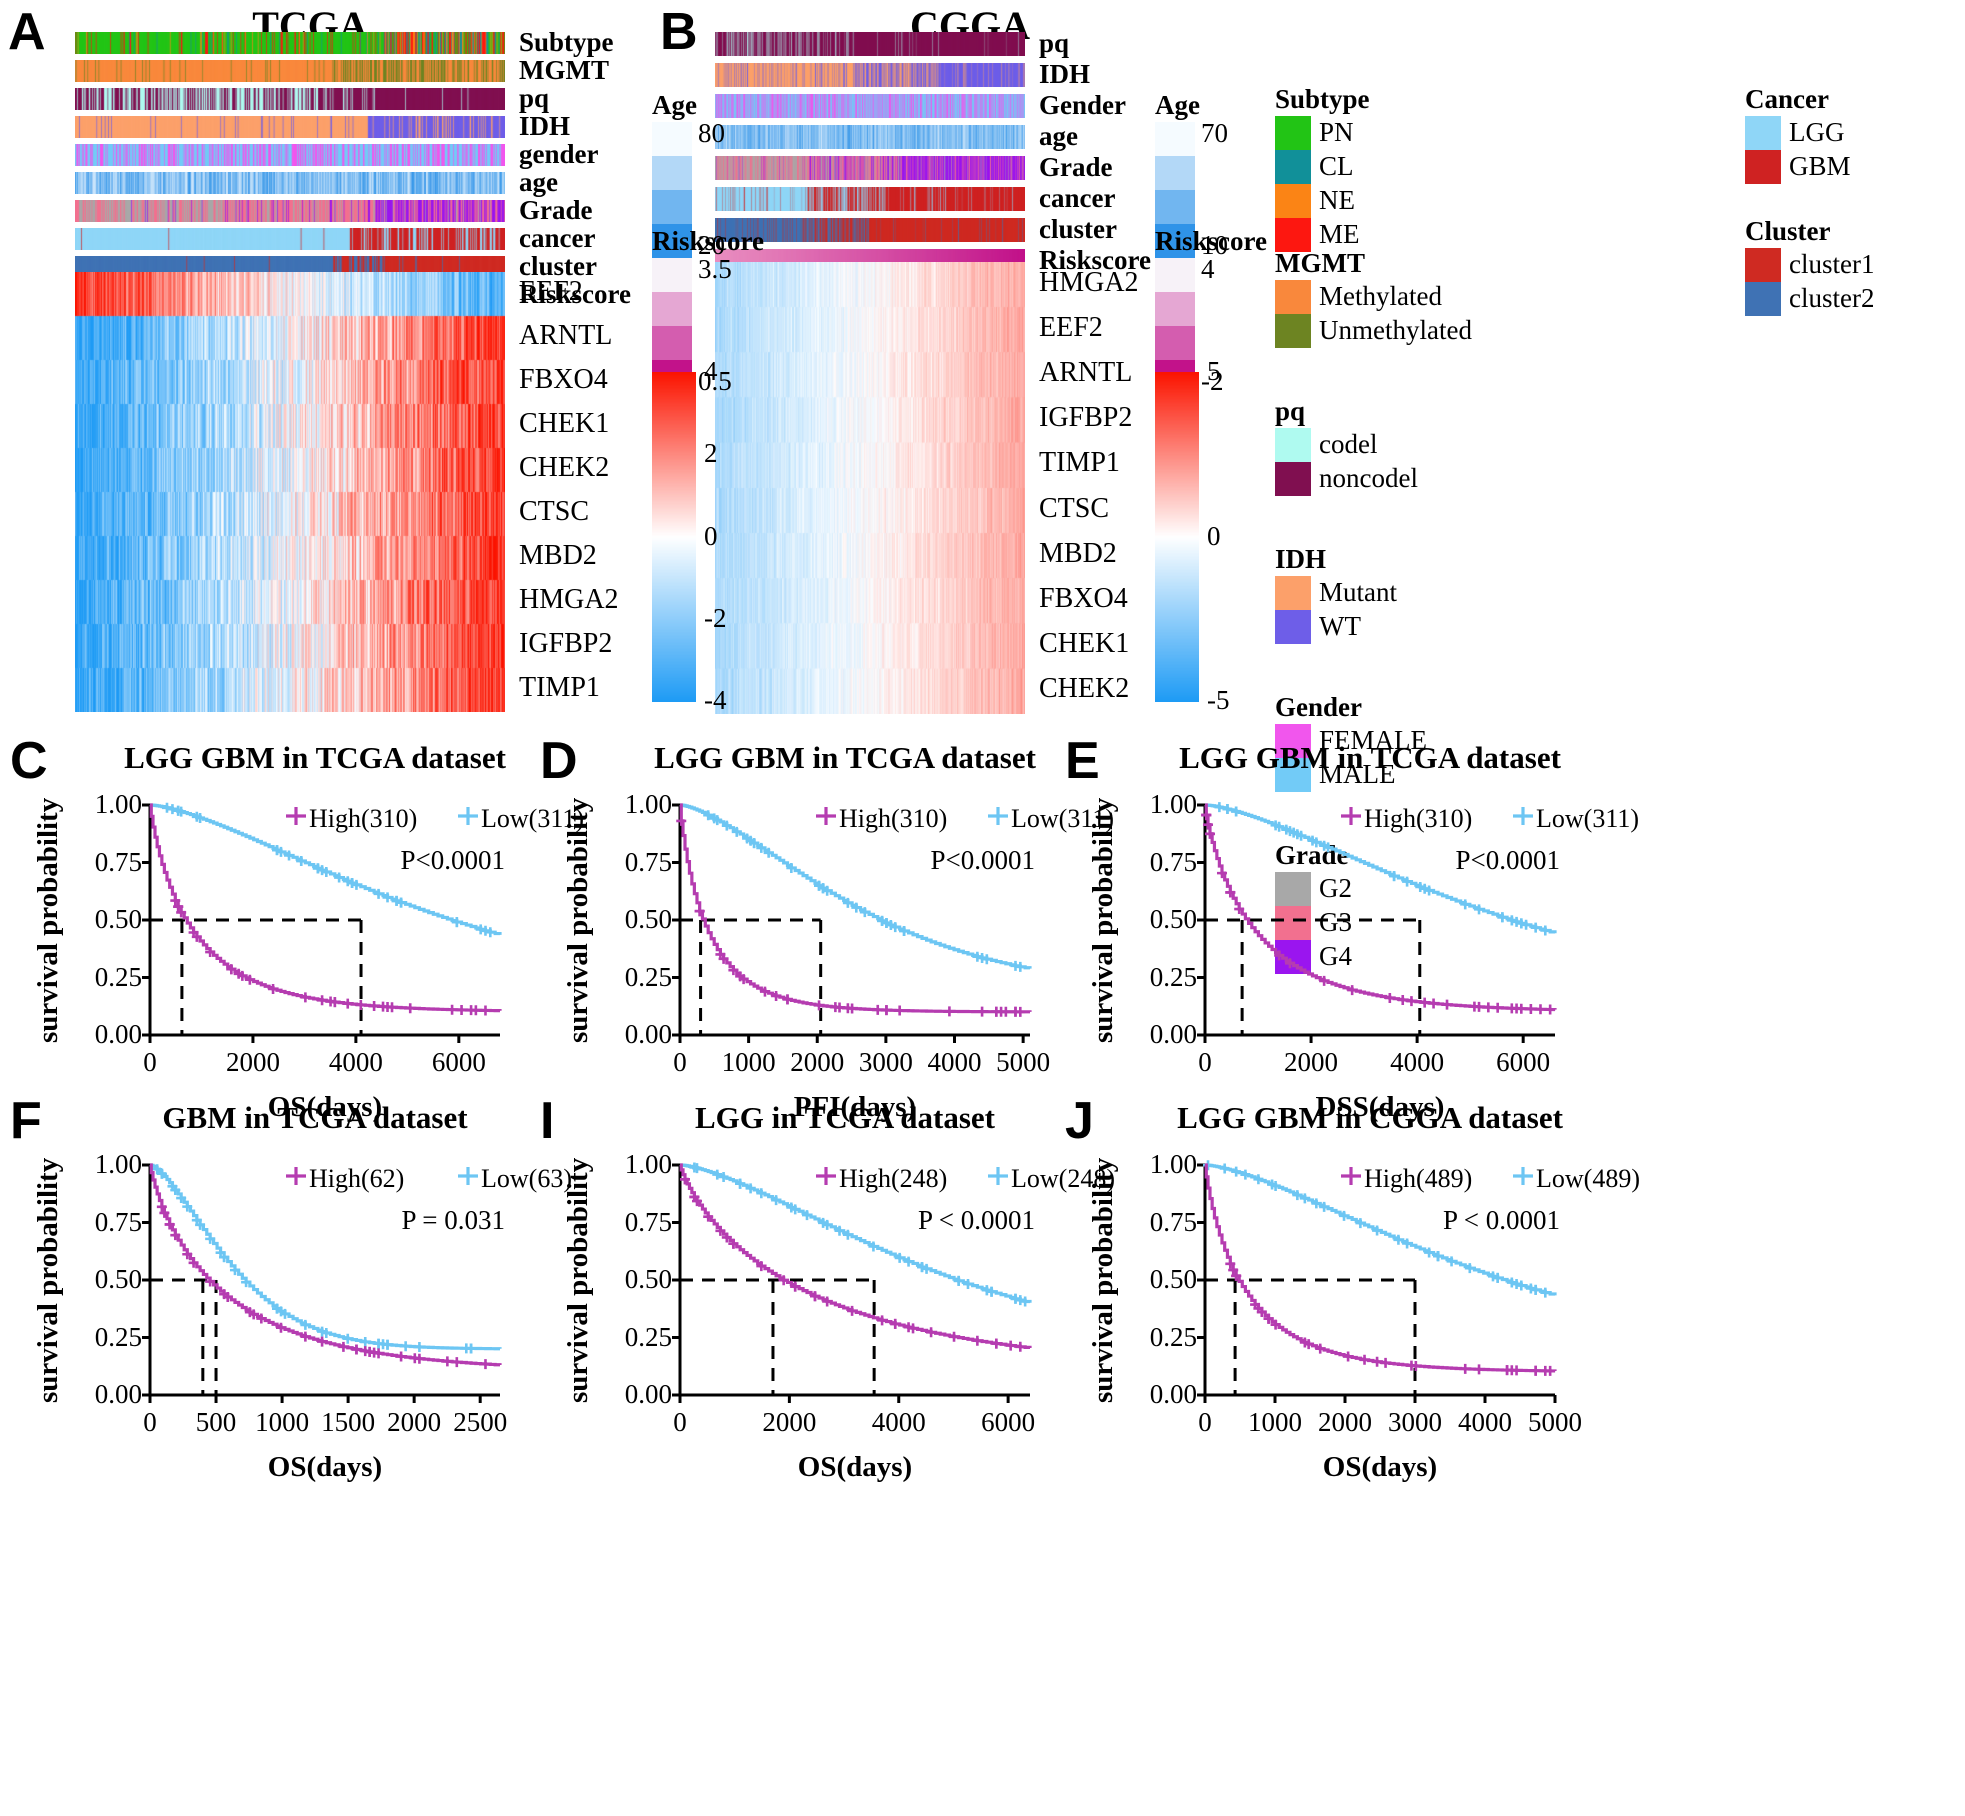 The image size is (1965, 1816). I want to click on legend-title-cluster: Cluster, so click(1788, 231).